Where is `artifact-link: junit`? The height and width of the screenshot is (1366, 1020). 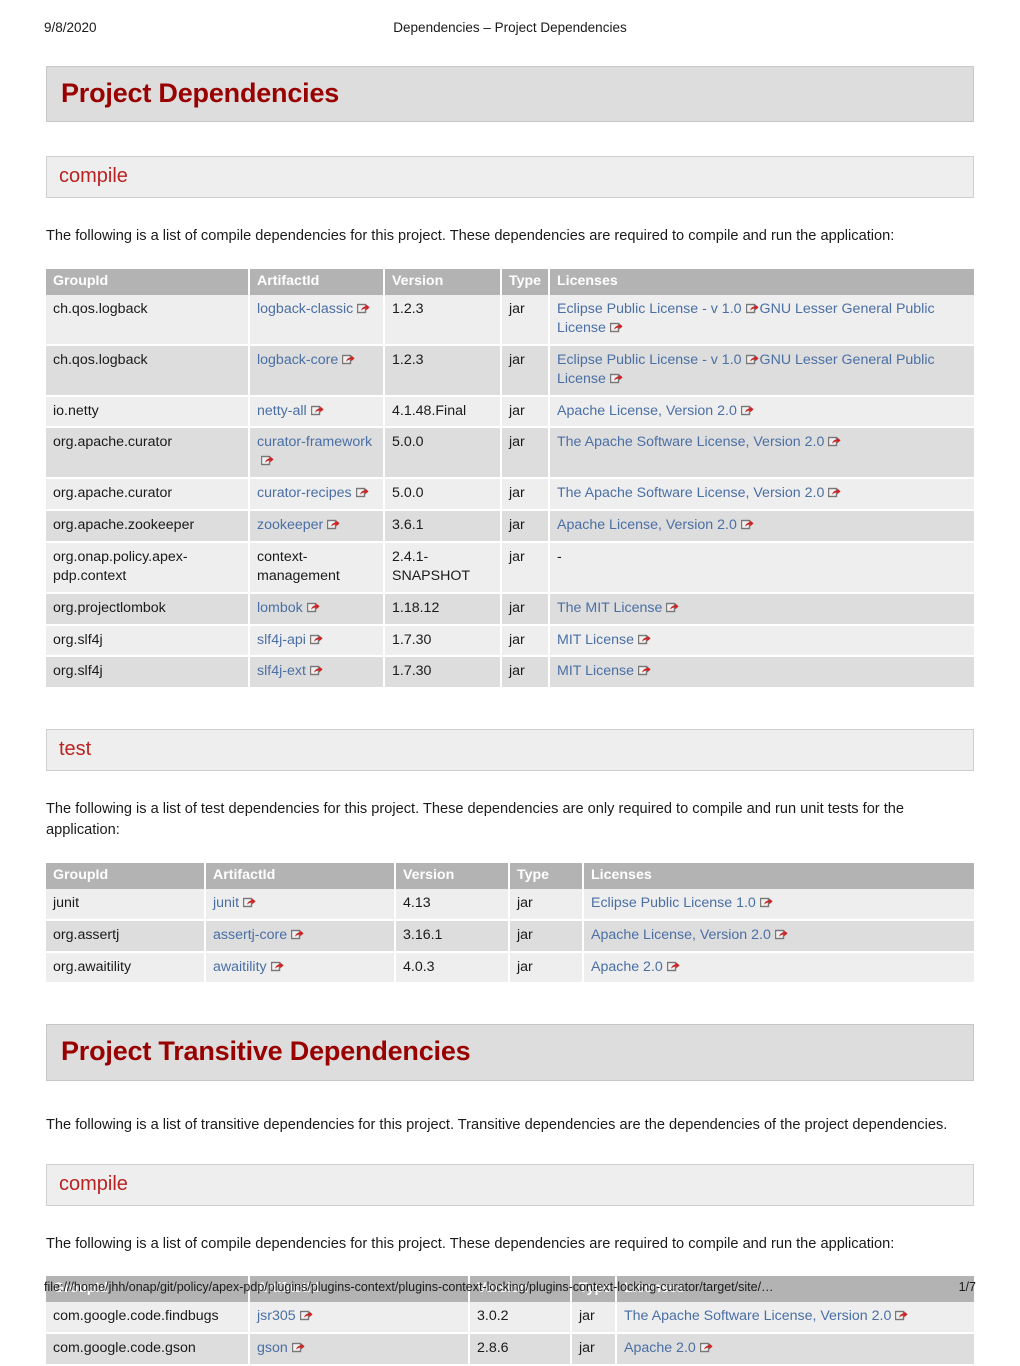 artifact-link: junit is located at coordinates (226, 903).